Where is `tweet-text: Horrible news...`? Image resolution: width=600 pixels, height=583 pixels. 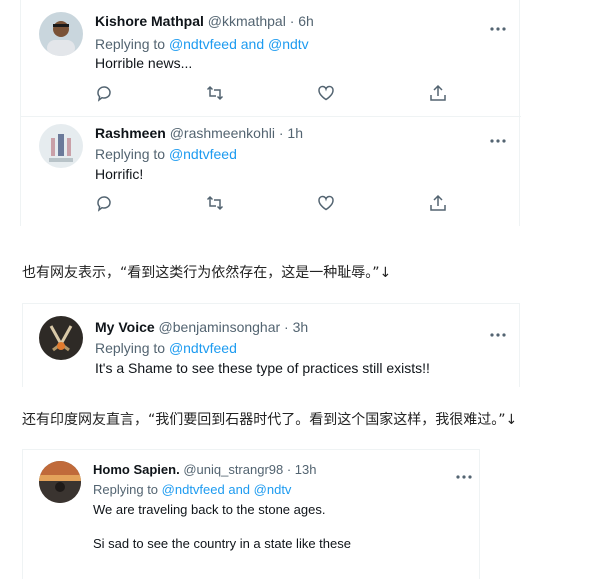 tweet-text: Horrible news... is located at coordinates (144, 63).